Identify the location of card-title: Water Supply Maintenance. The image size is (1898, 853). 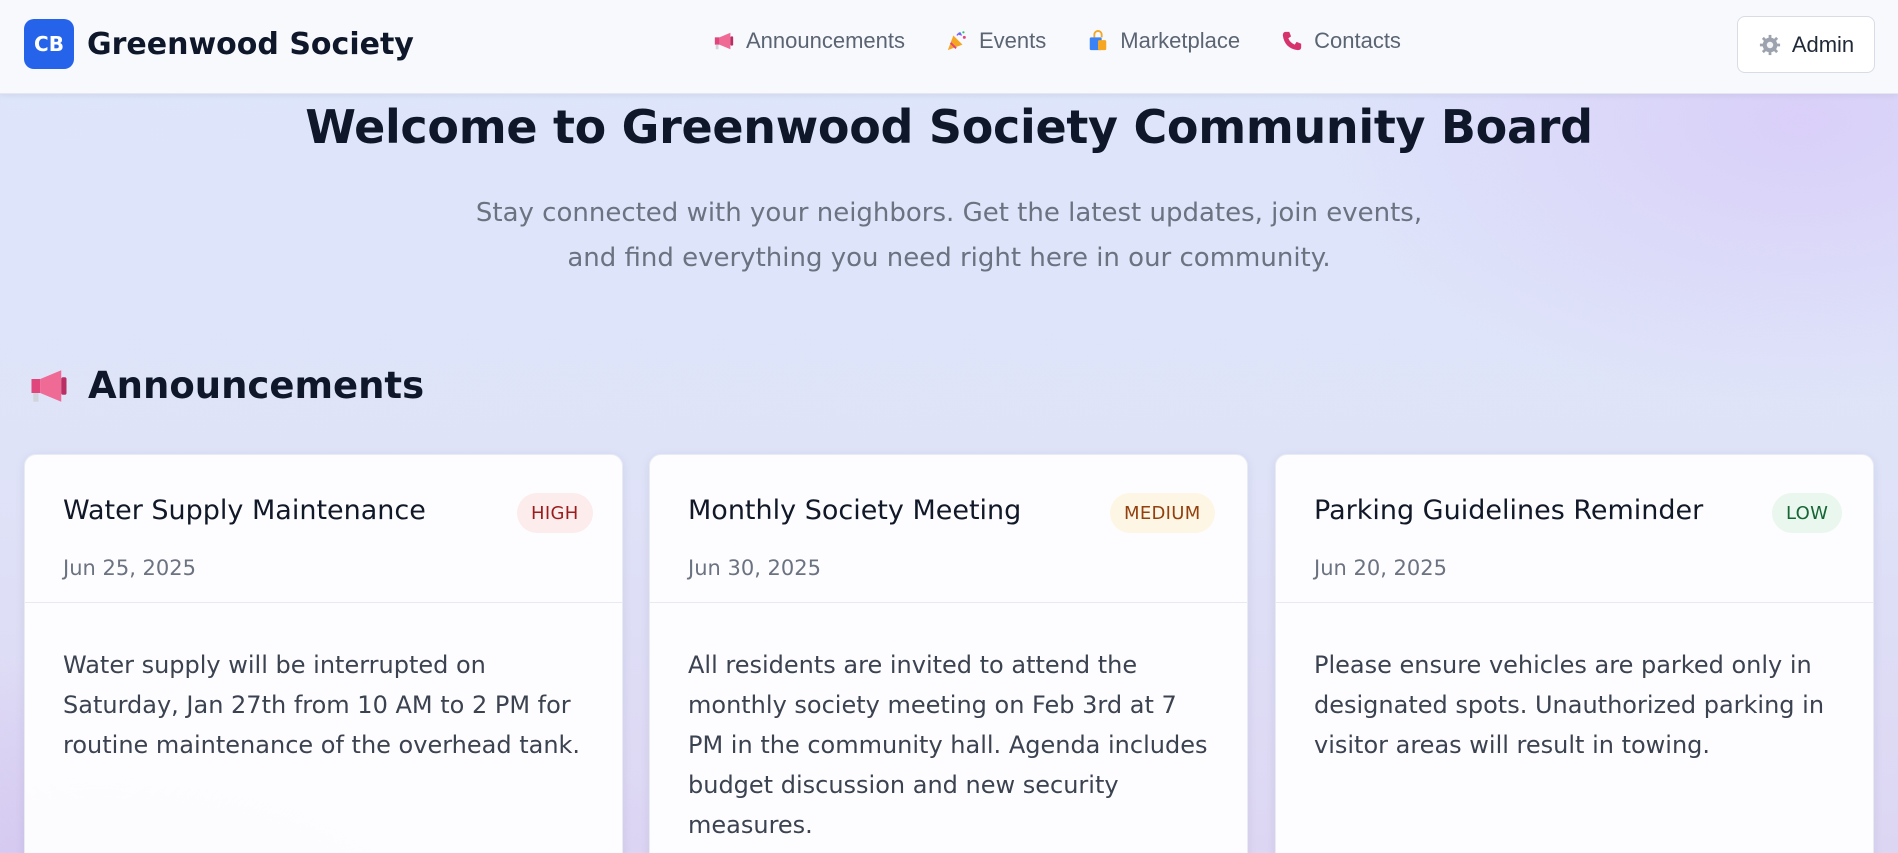
(244, 510).